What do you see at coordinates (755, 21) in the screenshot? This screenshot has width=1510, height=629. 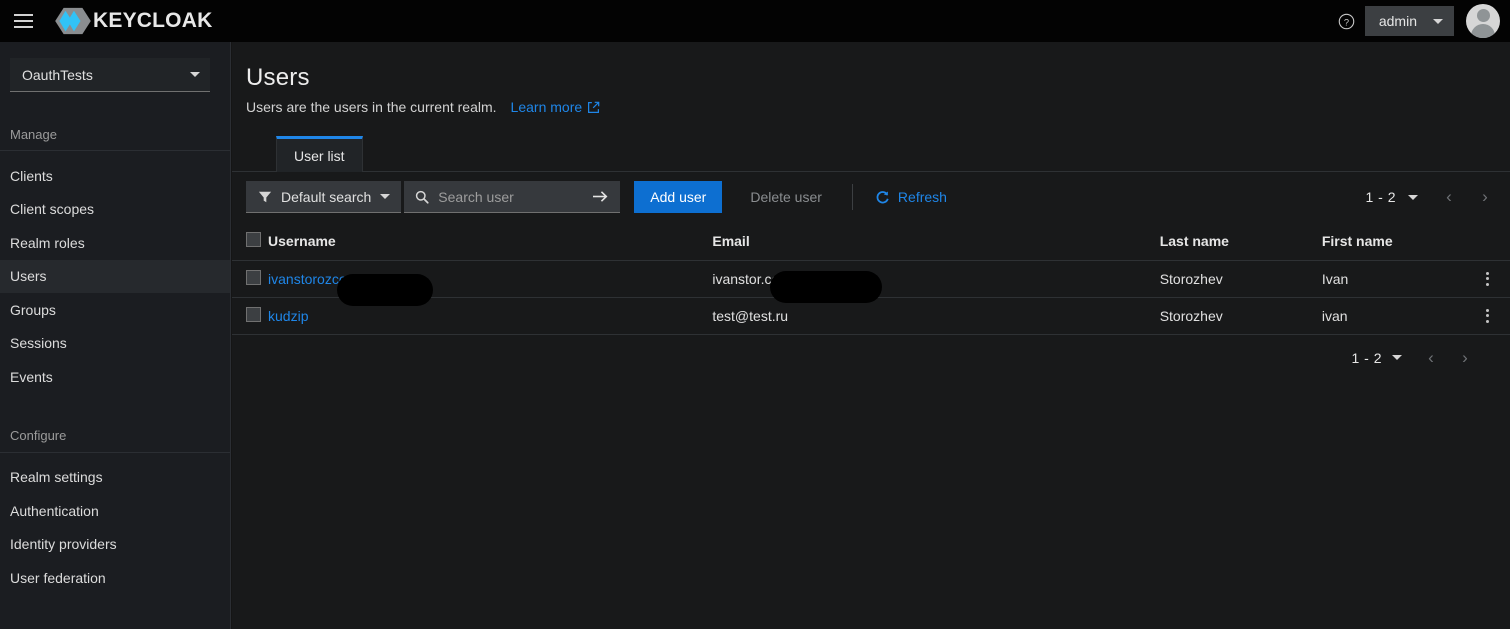 I see `masthead: KEYCLOAK ? admin` at bounding box center [755, 21].